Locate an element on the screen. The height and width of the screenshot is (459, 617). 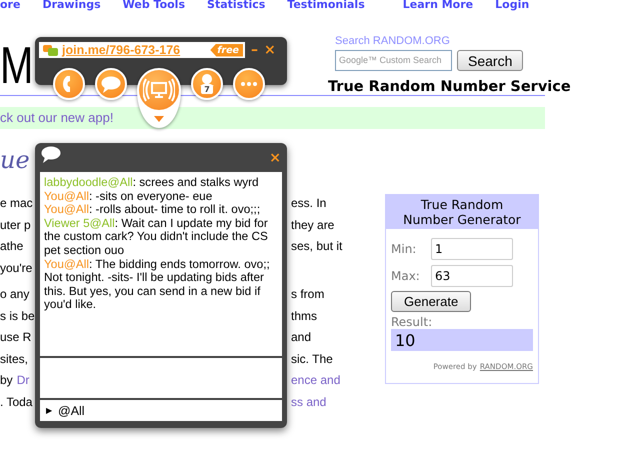
chat-message: labbydoodle@All: screes and stalks wyrd is located at coordinates (152, 183).